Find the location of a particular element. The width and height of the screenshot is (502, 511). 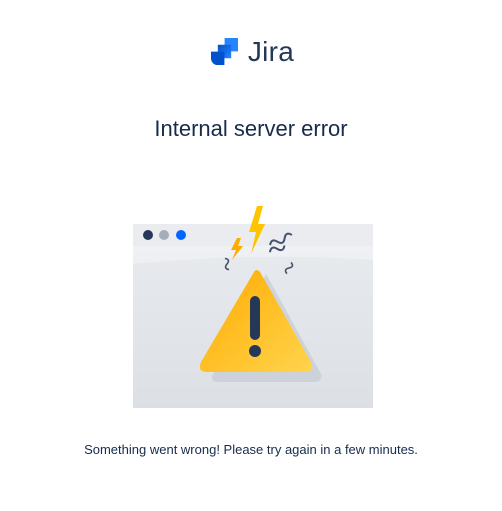

brand-header: Jira is located at coordinates (251, 52).